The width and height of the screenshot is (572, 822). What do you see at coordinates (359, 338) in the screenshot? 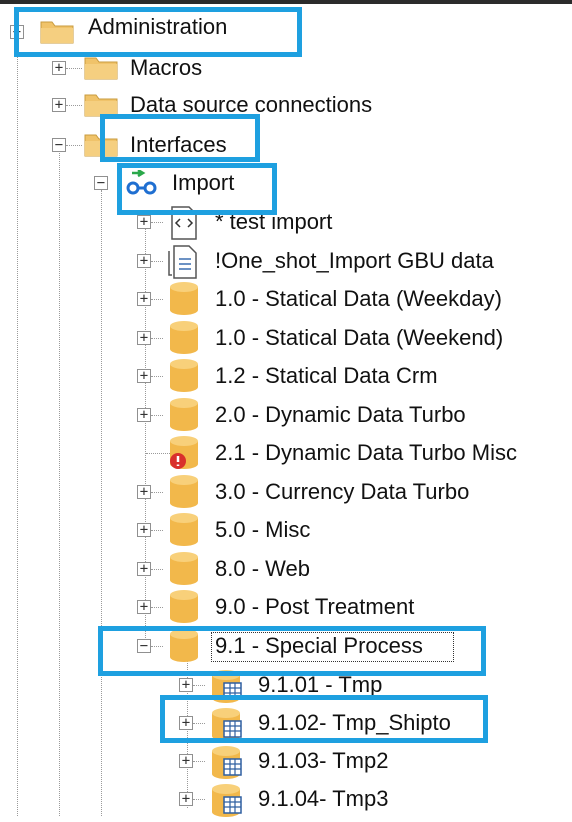
I see `tree-item-1-0-statical-data-weekend: 1.0 - Statical Data (Weekend)` at bounding box center [359, 338].